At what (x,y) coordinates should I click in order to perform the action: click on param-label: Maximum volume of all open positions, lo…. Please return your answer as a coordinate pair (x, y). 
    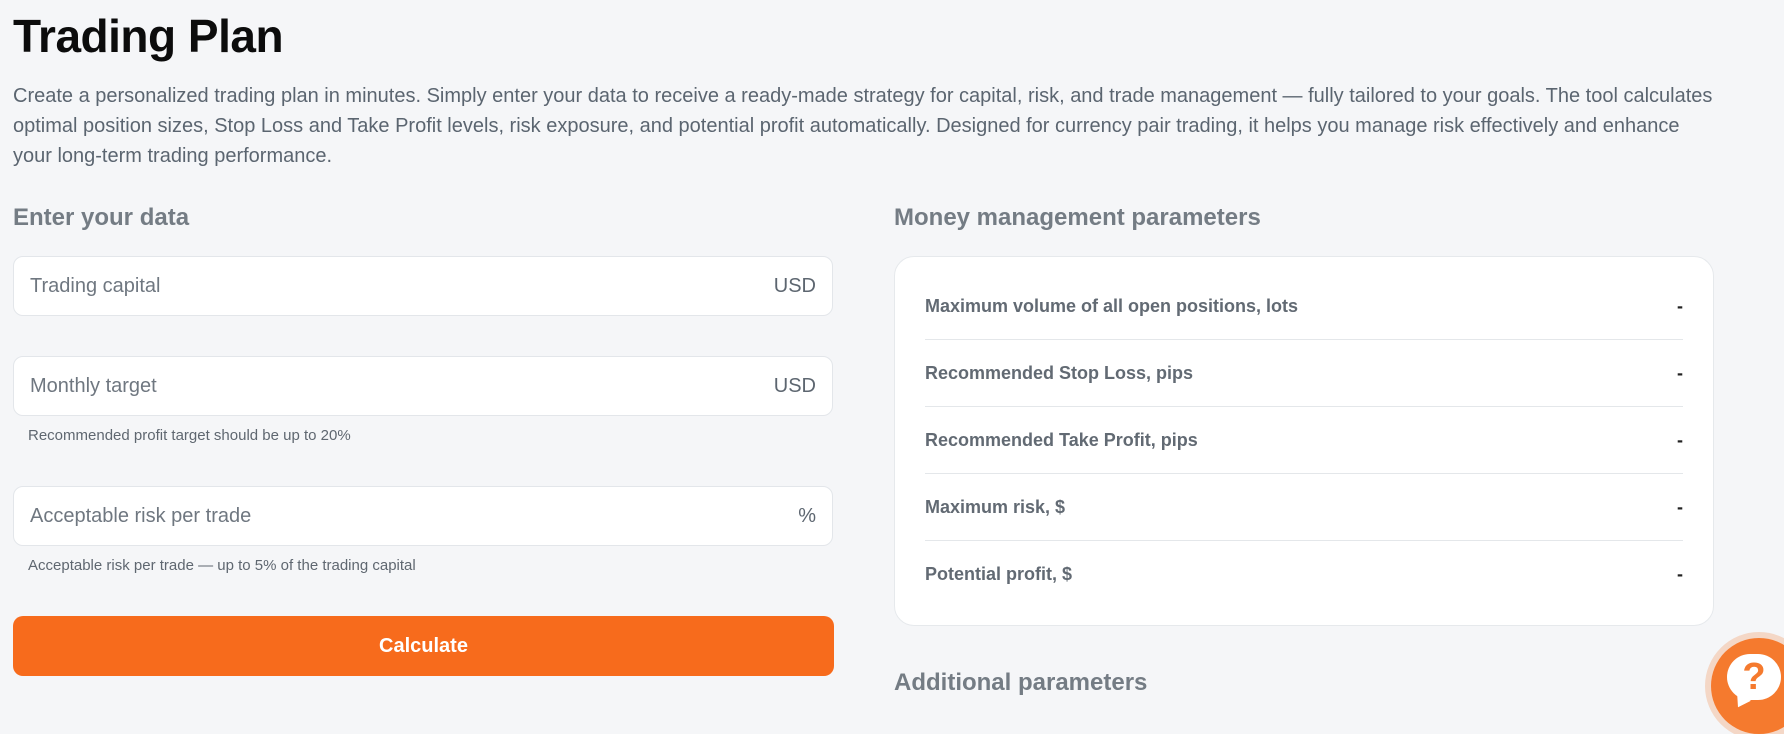
    Looking at the image, I should click on (1112, 305).